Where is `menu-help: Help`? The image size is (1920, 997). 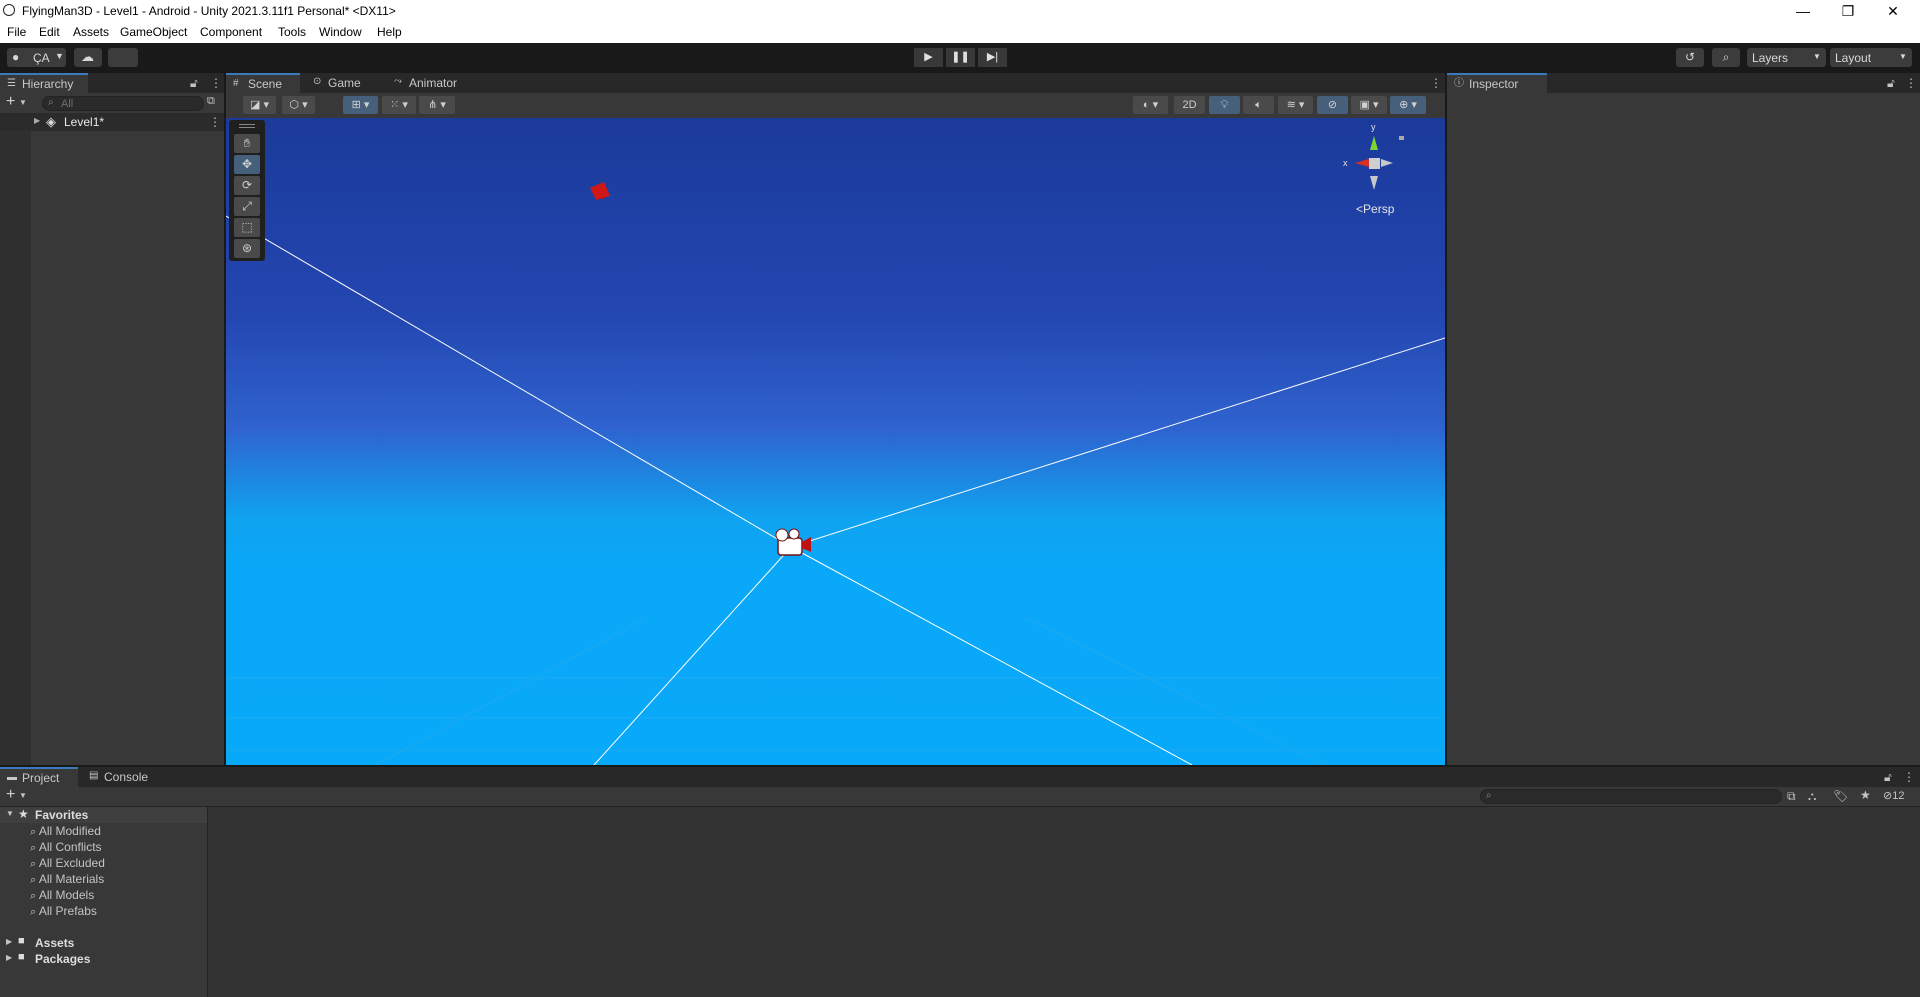
menu-help: Help is located at coordinates (389, 32).